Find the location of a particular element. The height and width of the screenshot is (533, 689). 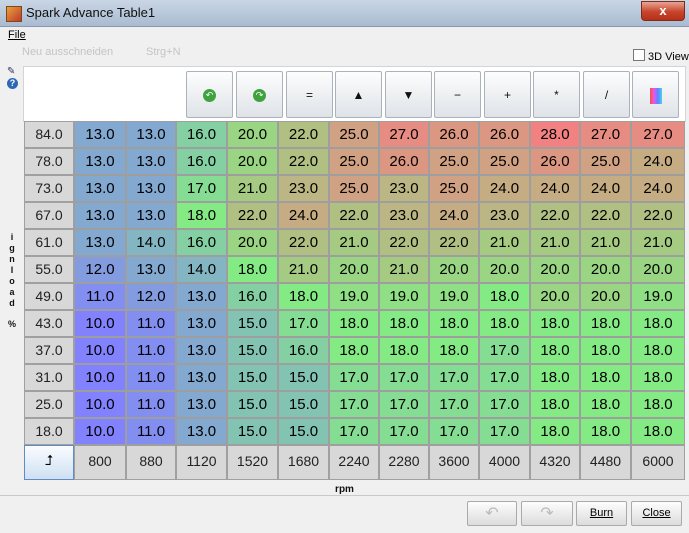

view-3d-toggle: 3D View is located at coordinates (661, 56).